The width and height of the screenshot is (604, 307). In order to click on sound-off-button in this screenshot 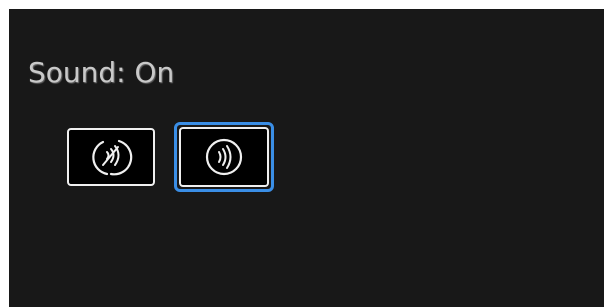, I will do `click(111, 157)`.